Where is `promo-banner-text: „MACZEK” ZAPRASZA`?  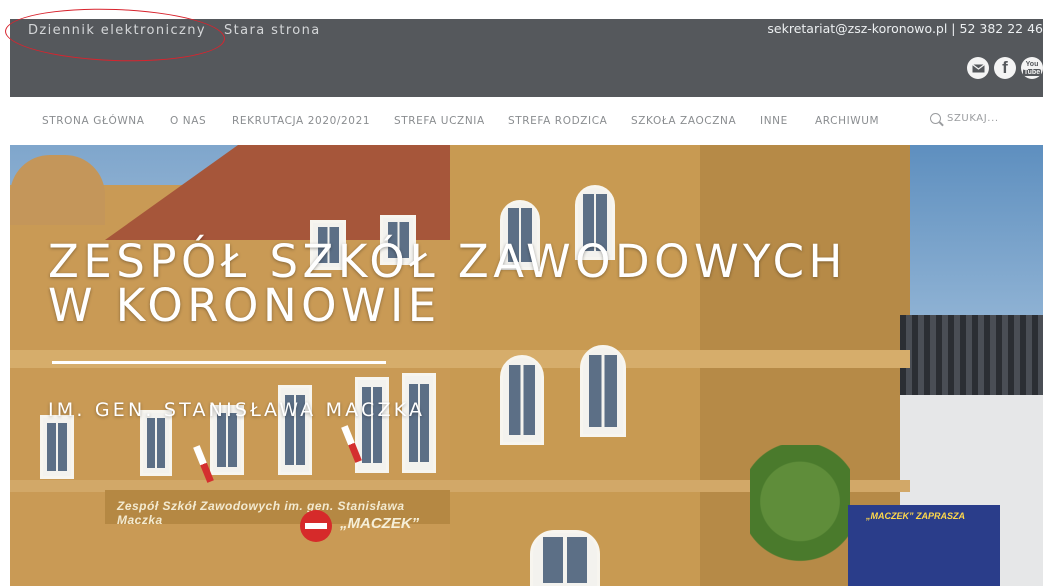
promo-banner-text: „MACZEK” ZAPRASZA is located at coordinates (915, 516).